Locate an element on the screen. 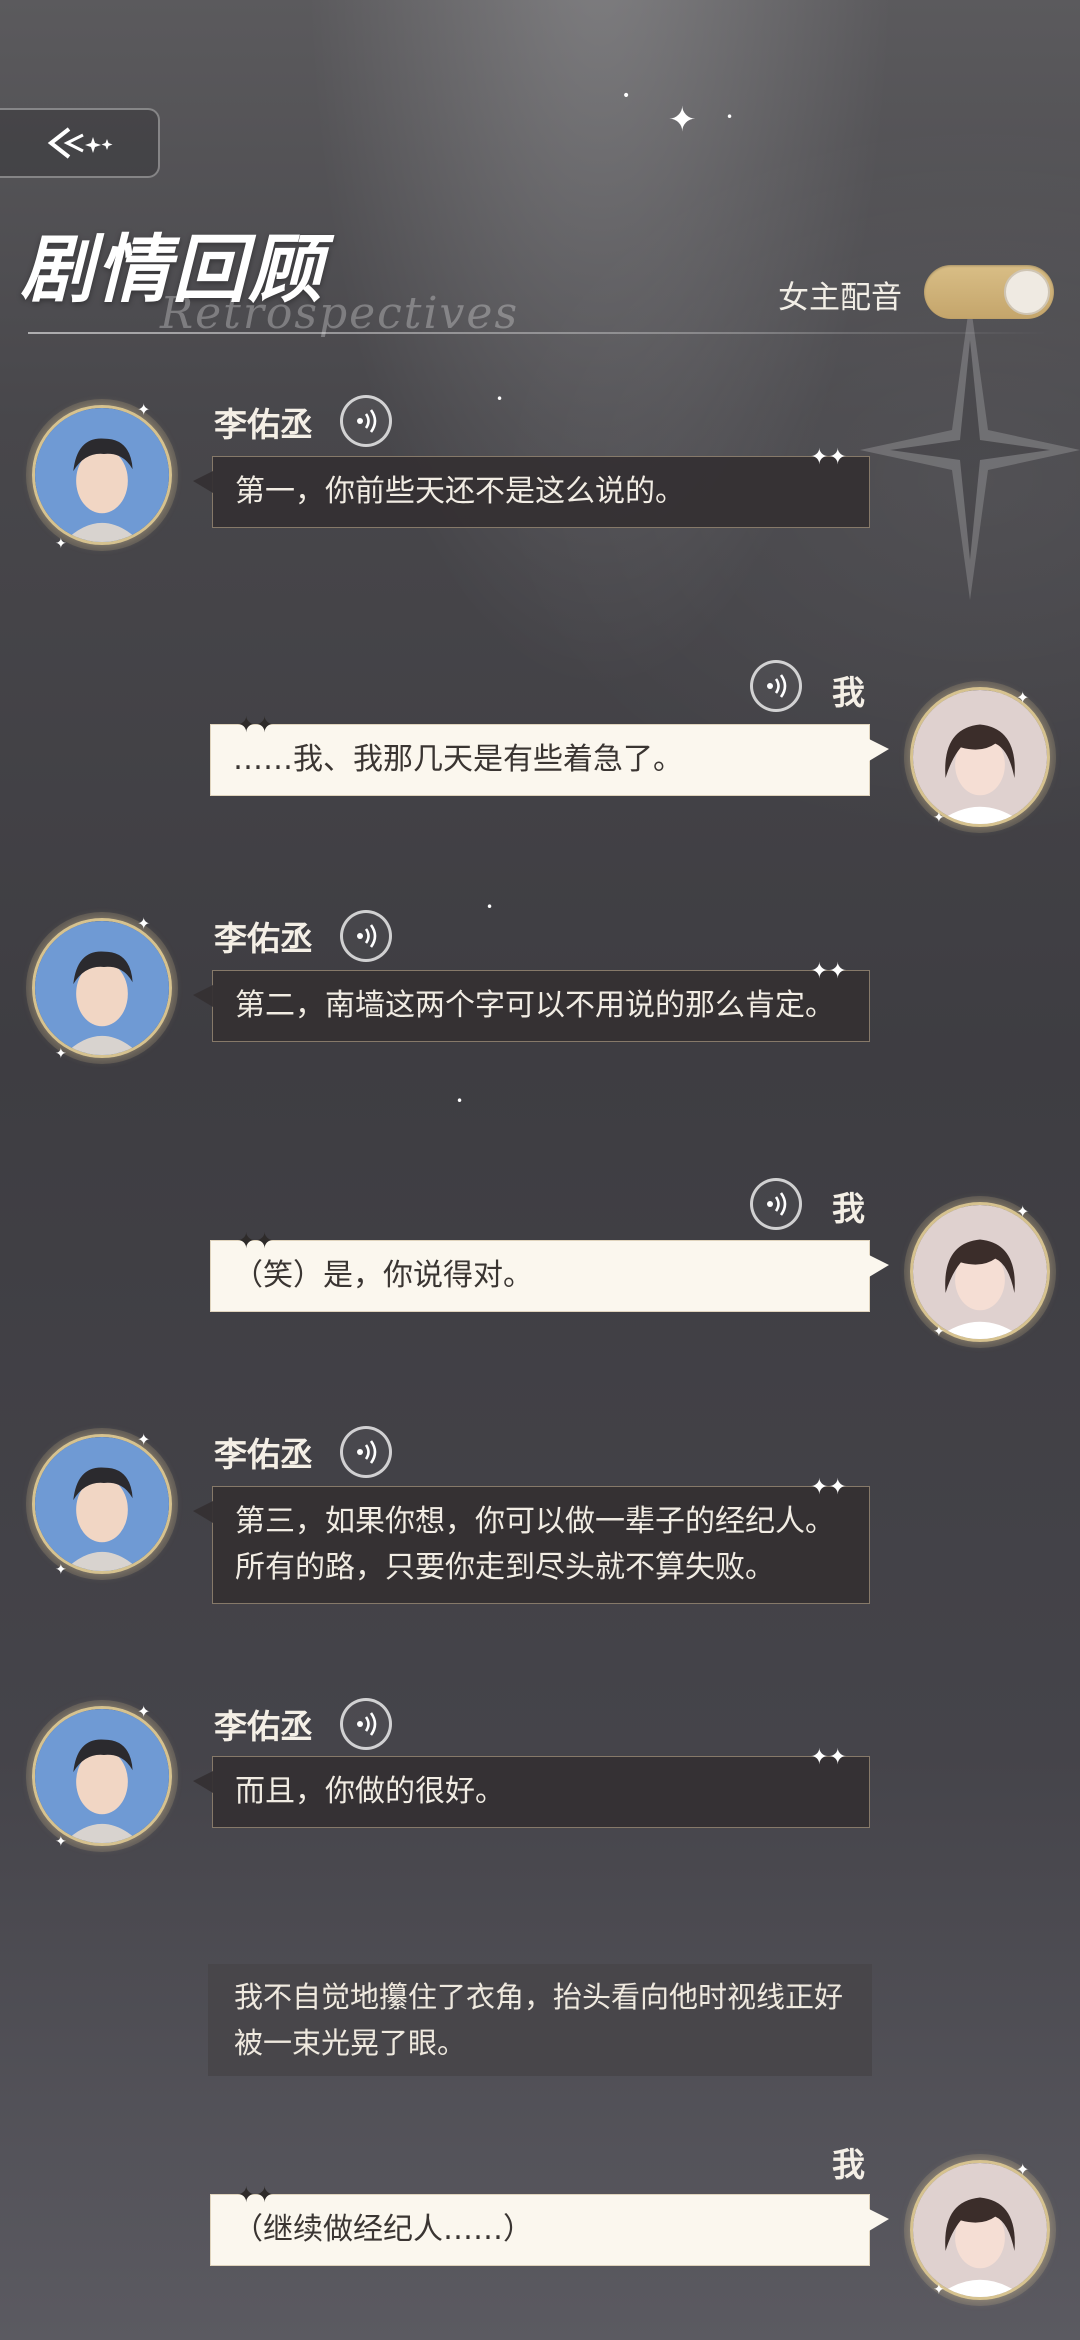 The height and width of the screenshot is (2340, 1080). message-bubble: ✦✦ 第一，你前些天还不是这么说的。 is located at coordinates (531, 487).